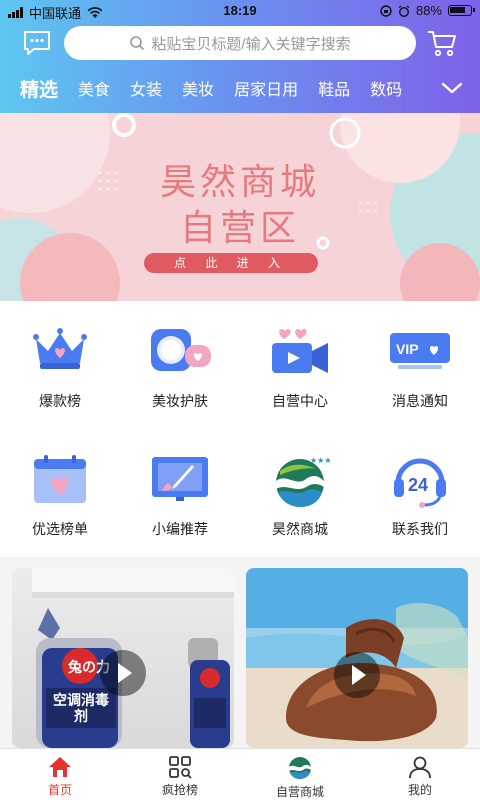 Image resolution: width=480 pixels, height=800 pixels. What do you see at coordinates (198, 88) in the screenshot?
I see `category-tab: 美妆` at bounding box center [198, 88].